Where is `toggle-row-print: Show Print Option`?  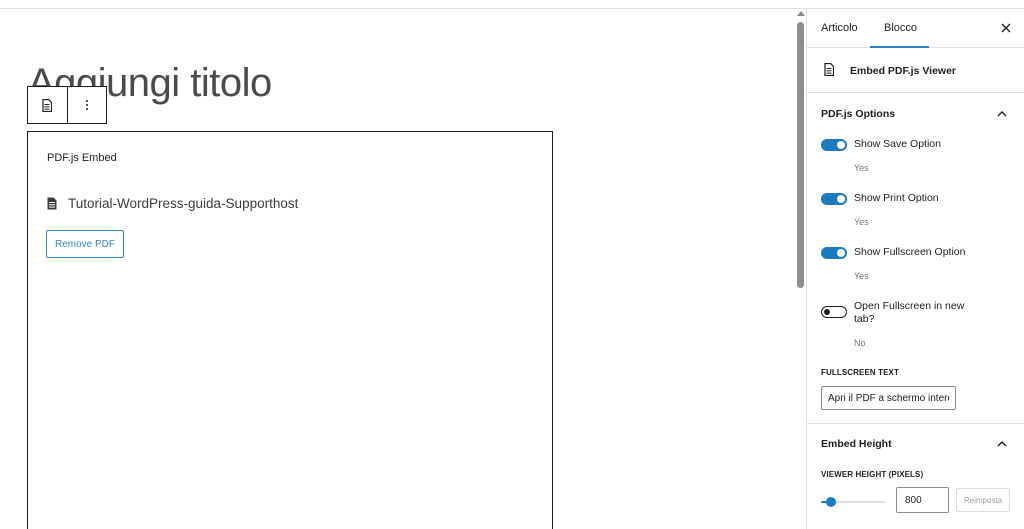
toggle-row-print: Show Print Option is located at coordinates (897, 198).